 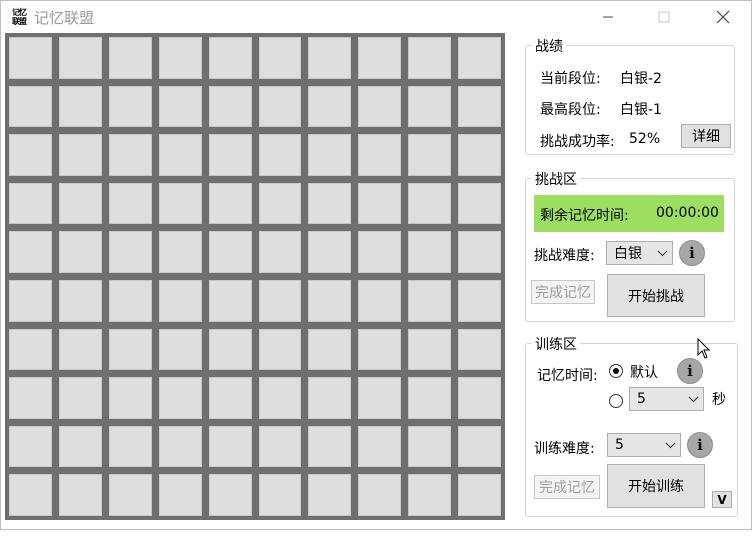 What do you see at coordinates (722, 499) in the screenshot?
I see `v-button: V` at bounding box center [722, 499].